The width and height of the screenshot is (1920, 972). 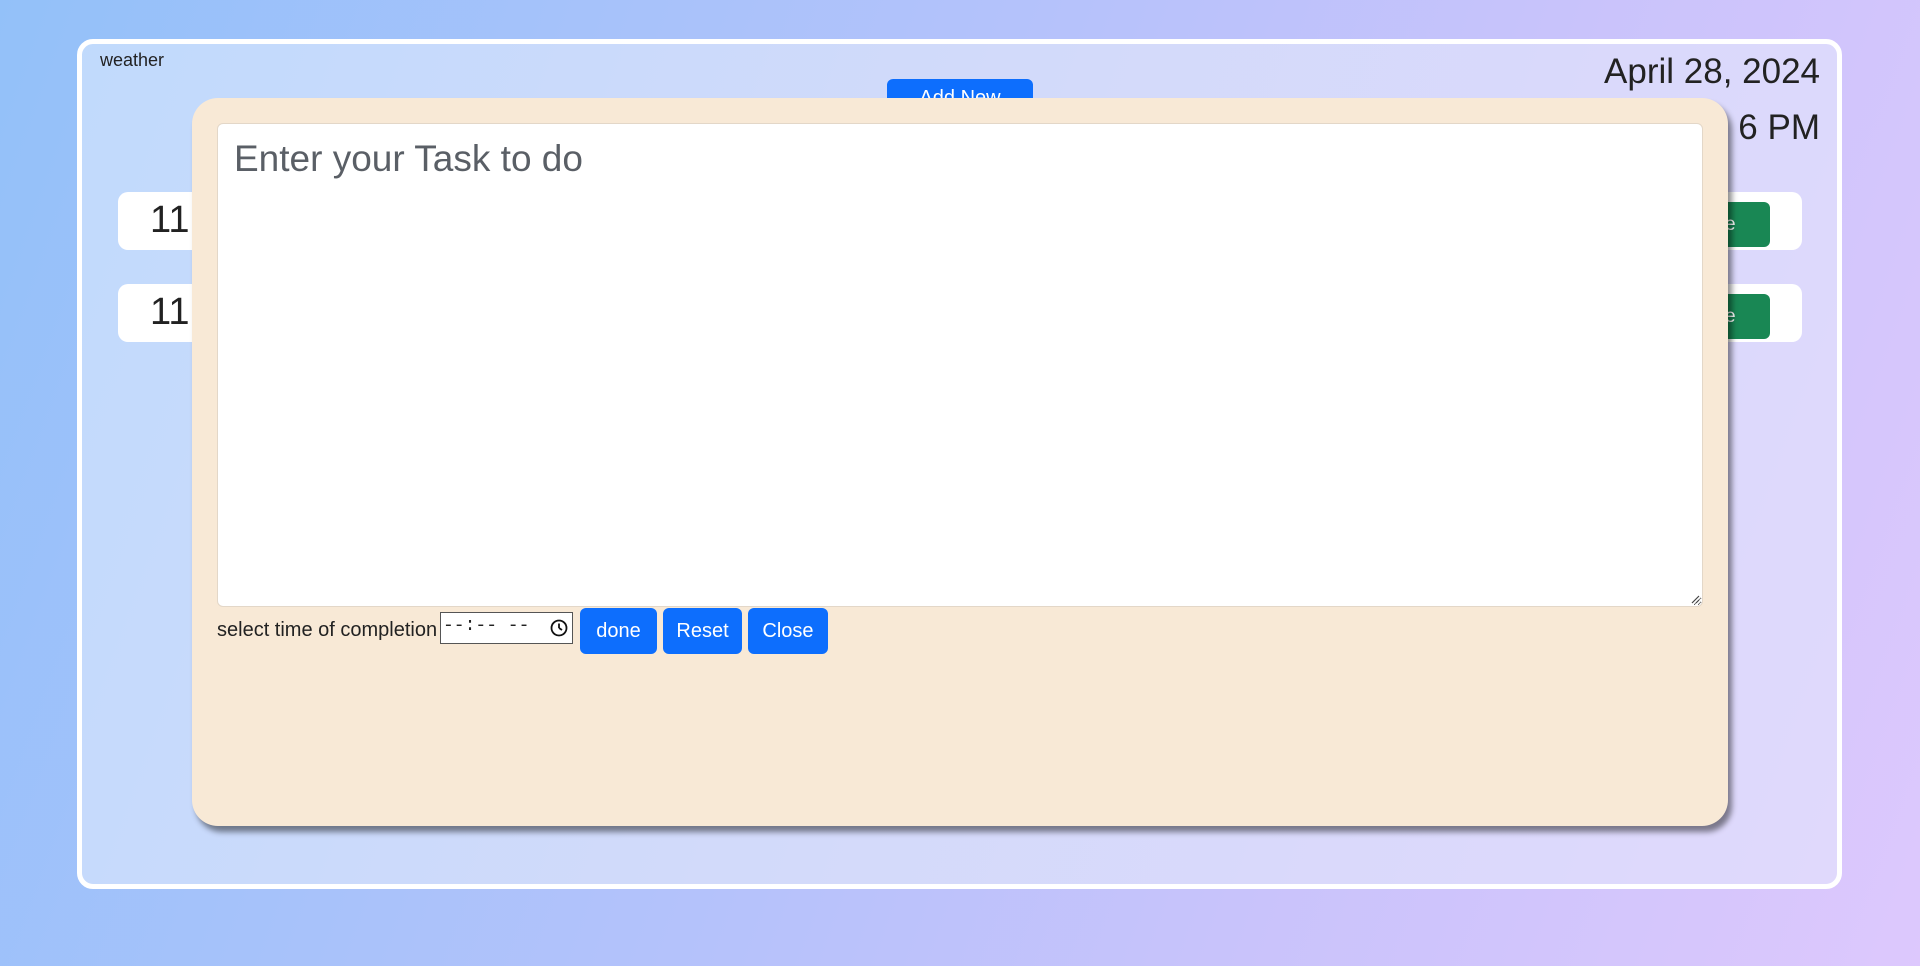 I want to click on time-input-value: --:-- --, so click(x=486, y=626).